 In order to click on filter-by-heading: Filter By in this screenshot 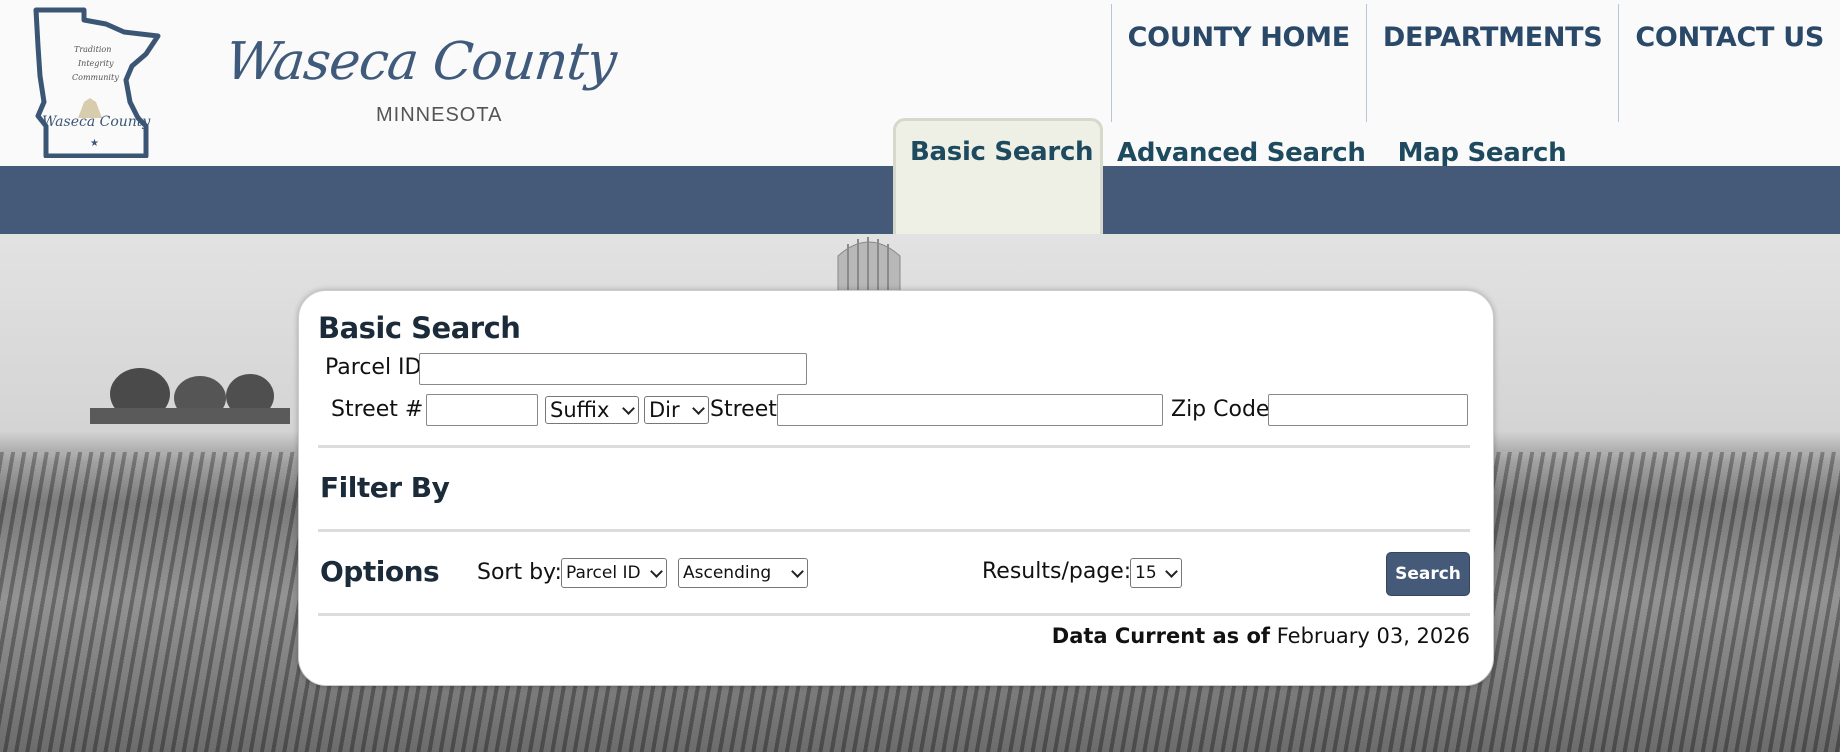, I will do `click(385, 487)`.